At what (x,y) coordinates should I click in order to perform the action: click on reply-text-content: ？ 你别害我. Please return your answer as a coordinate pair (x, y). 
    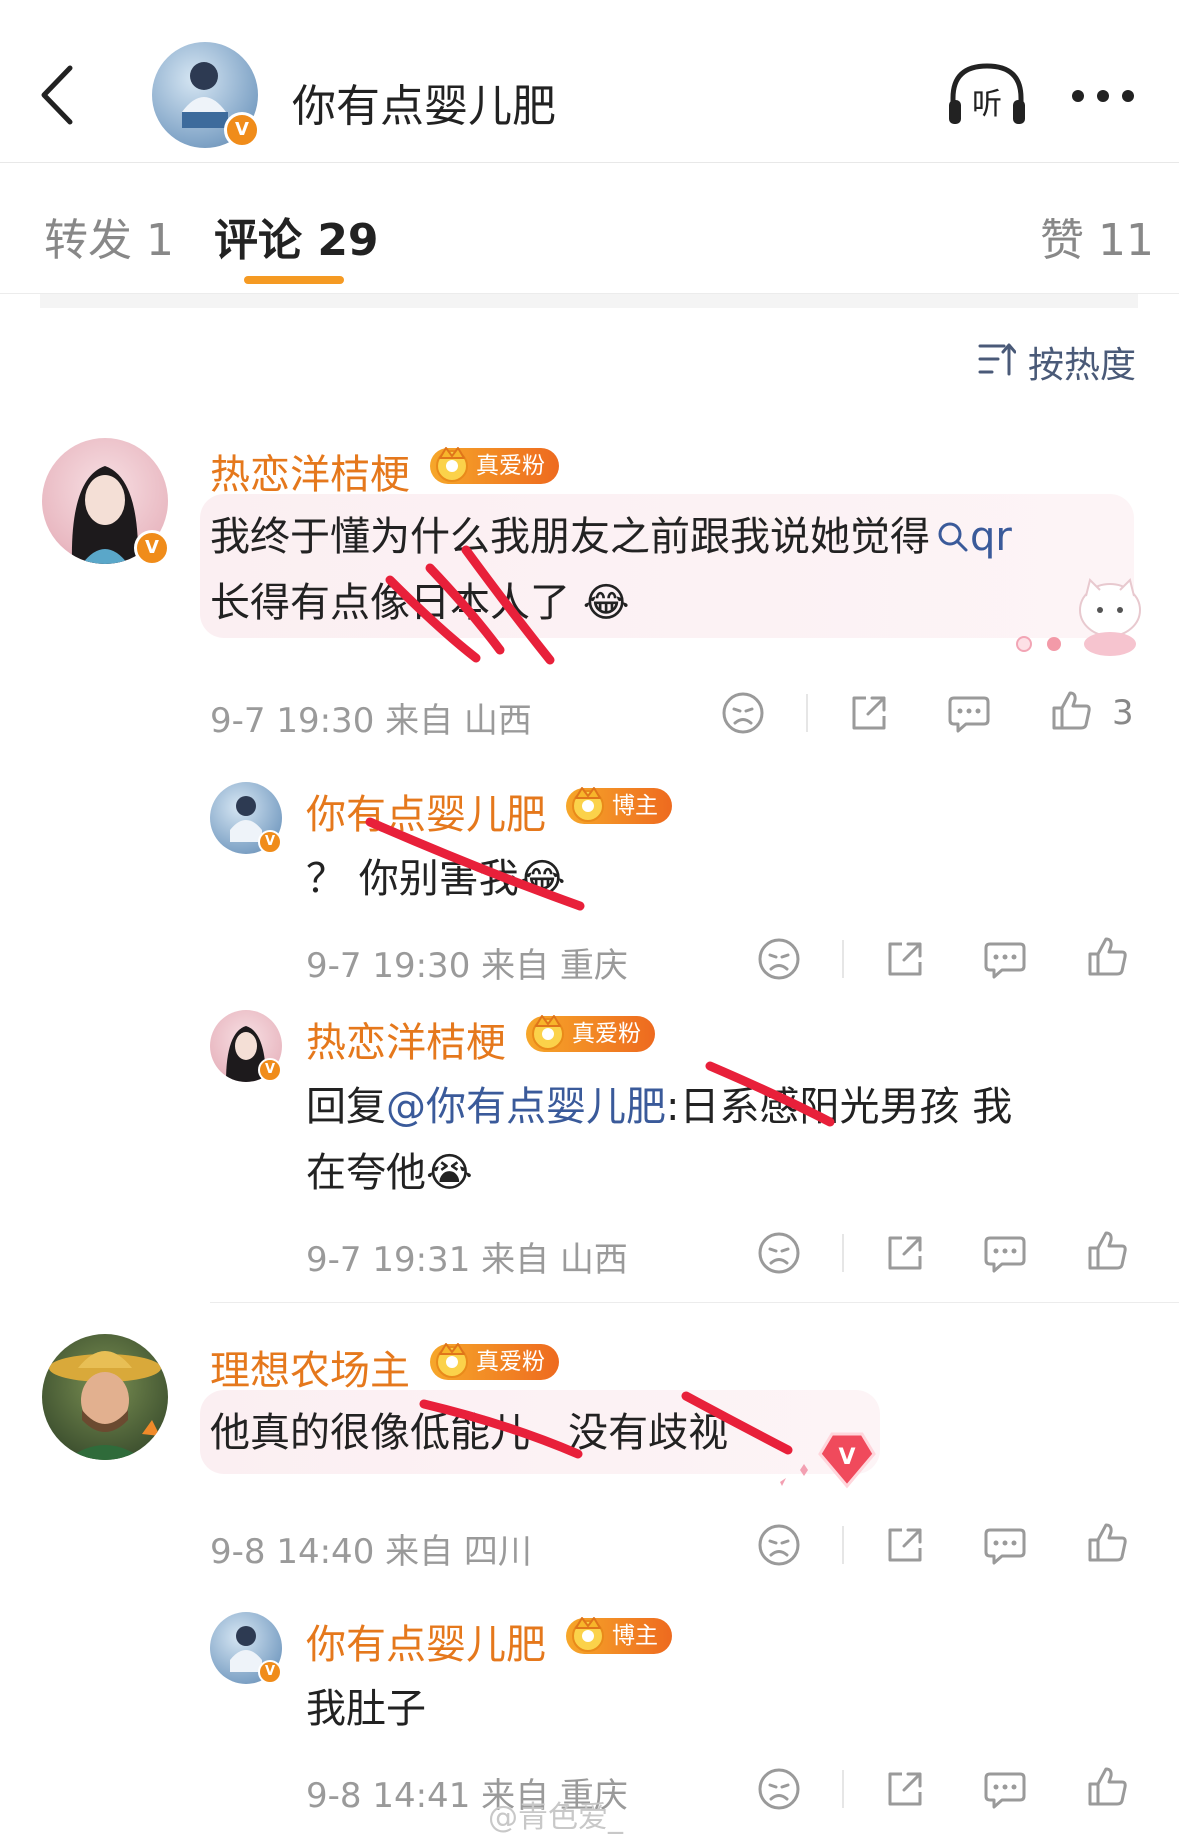
    Looking at the image, I should click on (412, 879).